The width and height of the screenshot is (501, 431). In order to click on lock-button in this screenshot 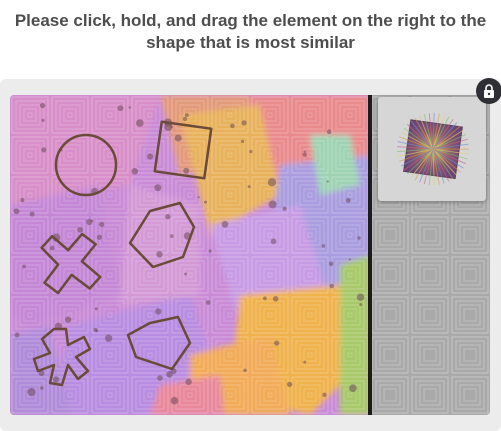, I will do `click(488, 91)`.